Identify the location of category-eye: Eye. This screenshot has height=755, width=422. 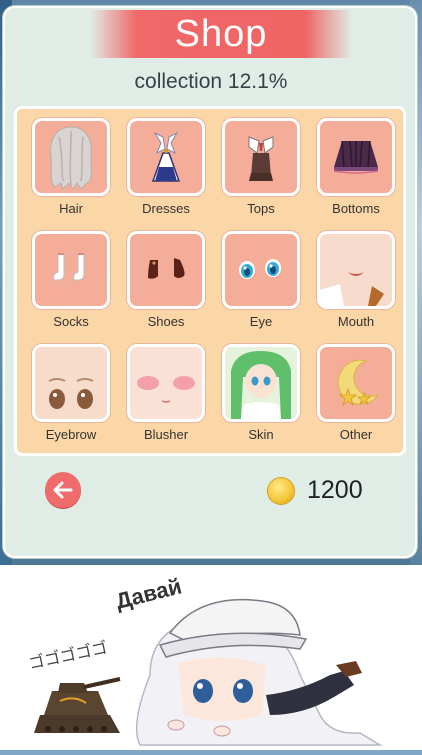
(261, 280).